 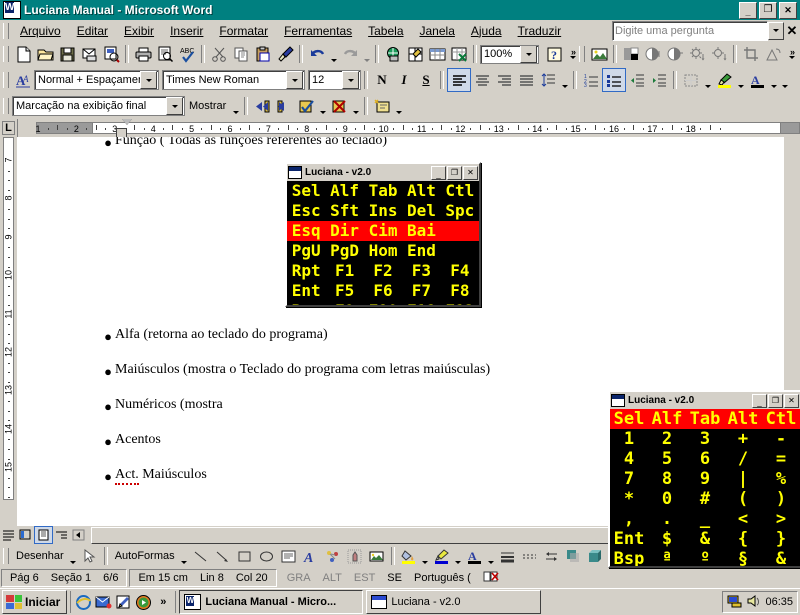 I want to click on menu-ajuda: Ajuda, so click(x=486, y=31).